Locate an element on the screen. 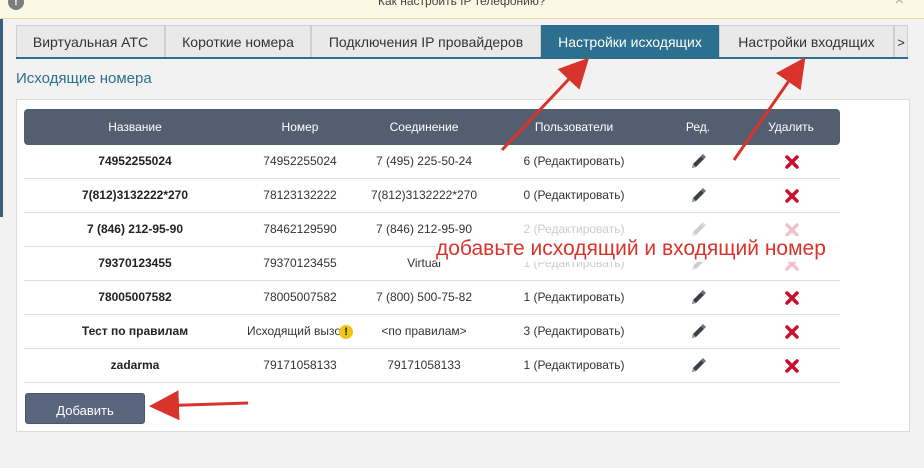  cell-number: 74952255024 is located at coordinates (300, 161).